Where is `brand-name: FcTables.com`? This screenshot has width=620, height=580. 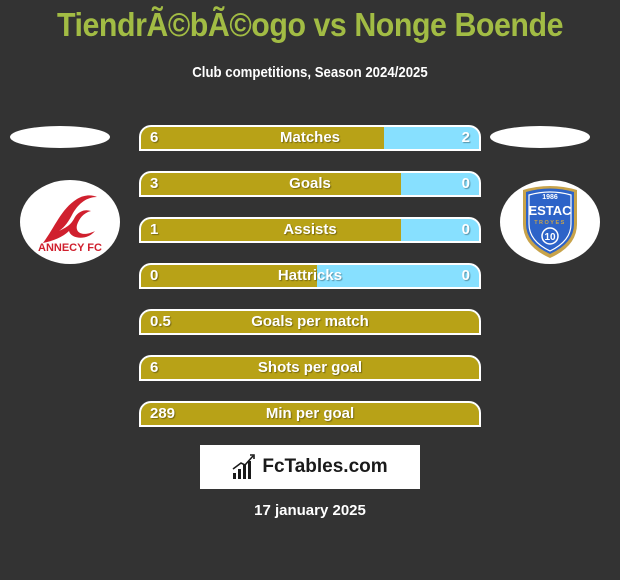 brand-name: FcTables.com is located at coordinates (325, 466).